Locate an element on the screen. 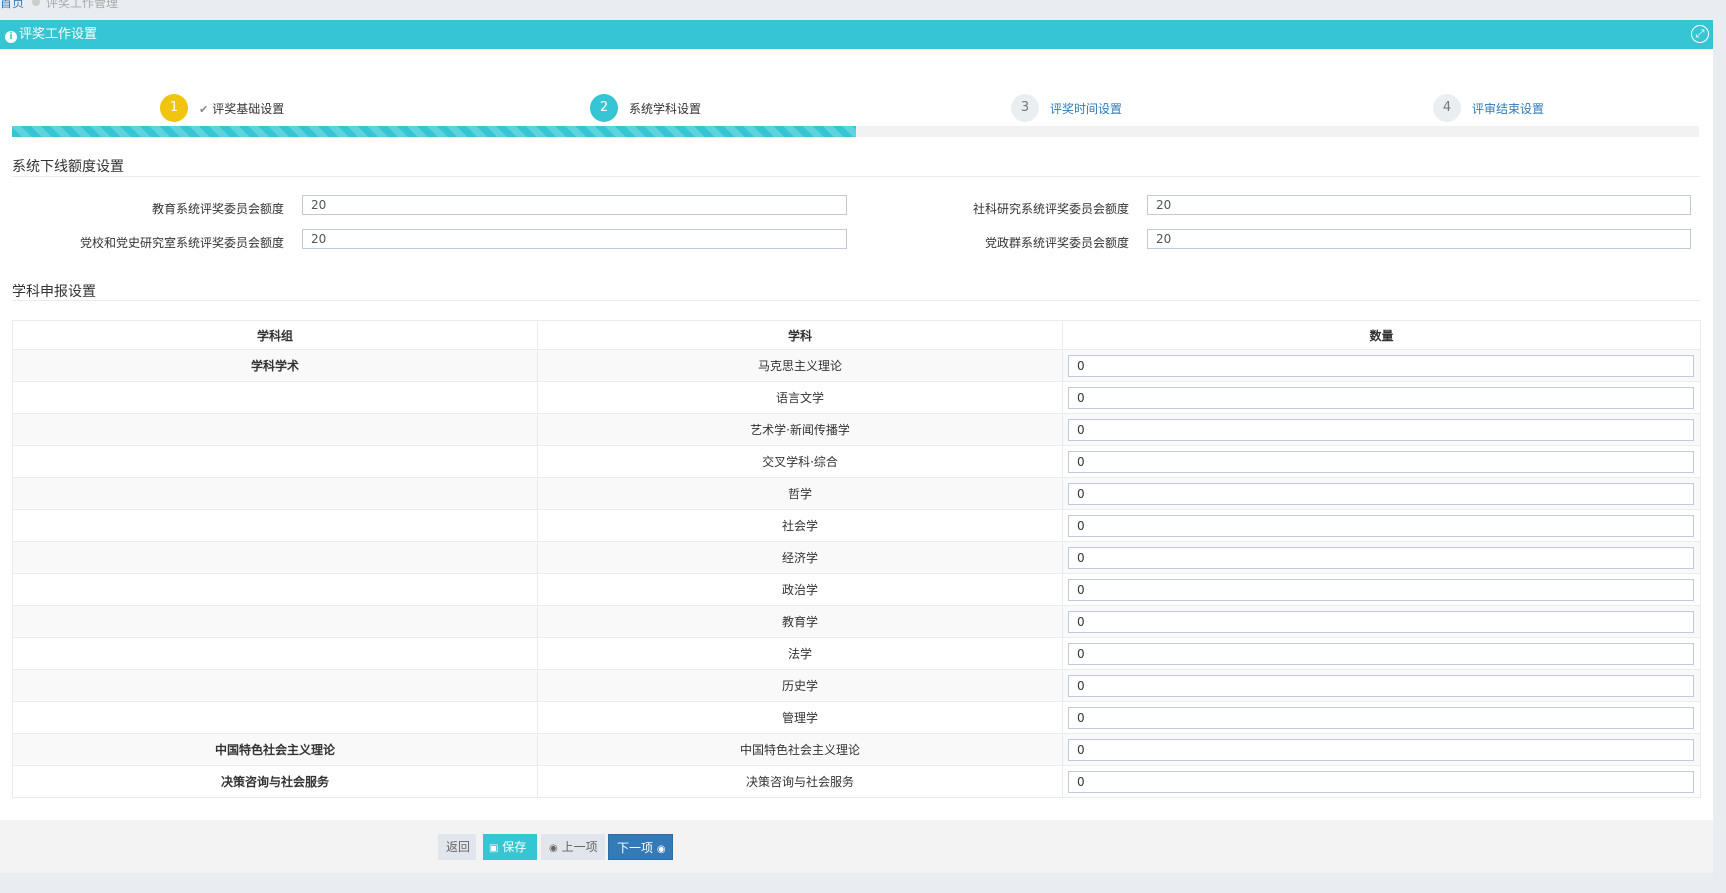 This screenshot has height=893, width=1726. subject-name-cell: 法学 is located at coordinates (800, 653).